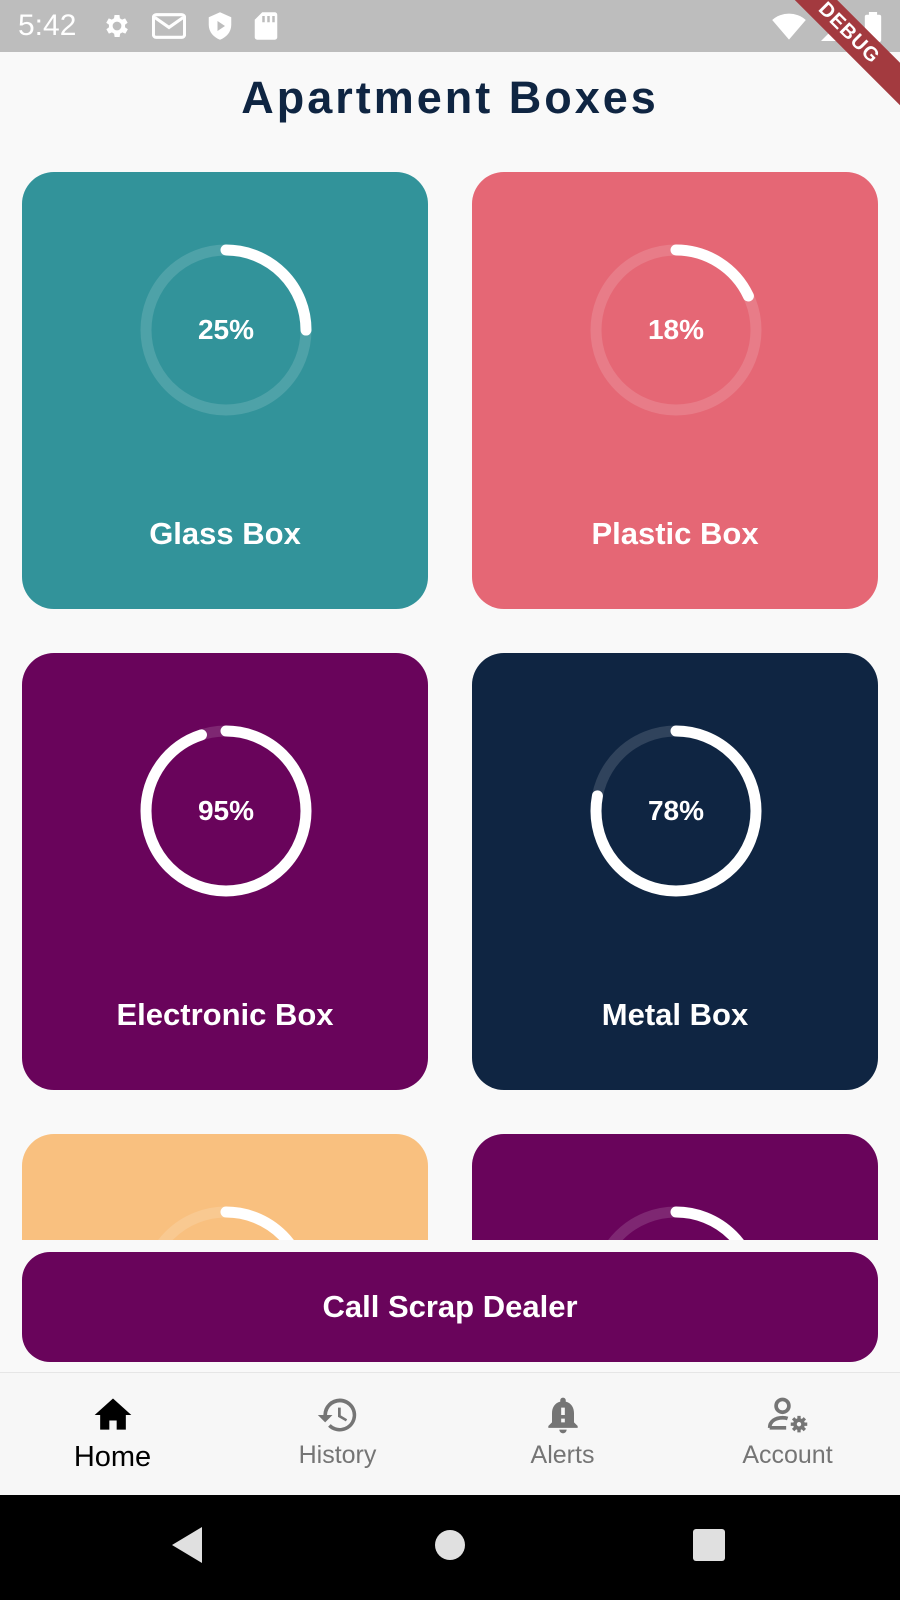  What do you see at coordinates (188, 1547) in the screenshot?
I see `back-icon` at bounding box center [188, 1547].